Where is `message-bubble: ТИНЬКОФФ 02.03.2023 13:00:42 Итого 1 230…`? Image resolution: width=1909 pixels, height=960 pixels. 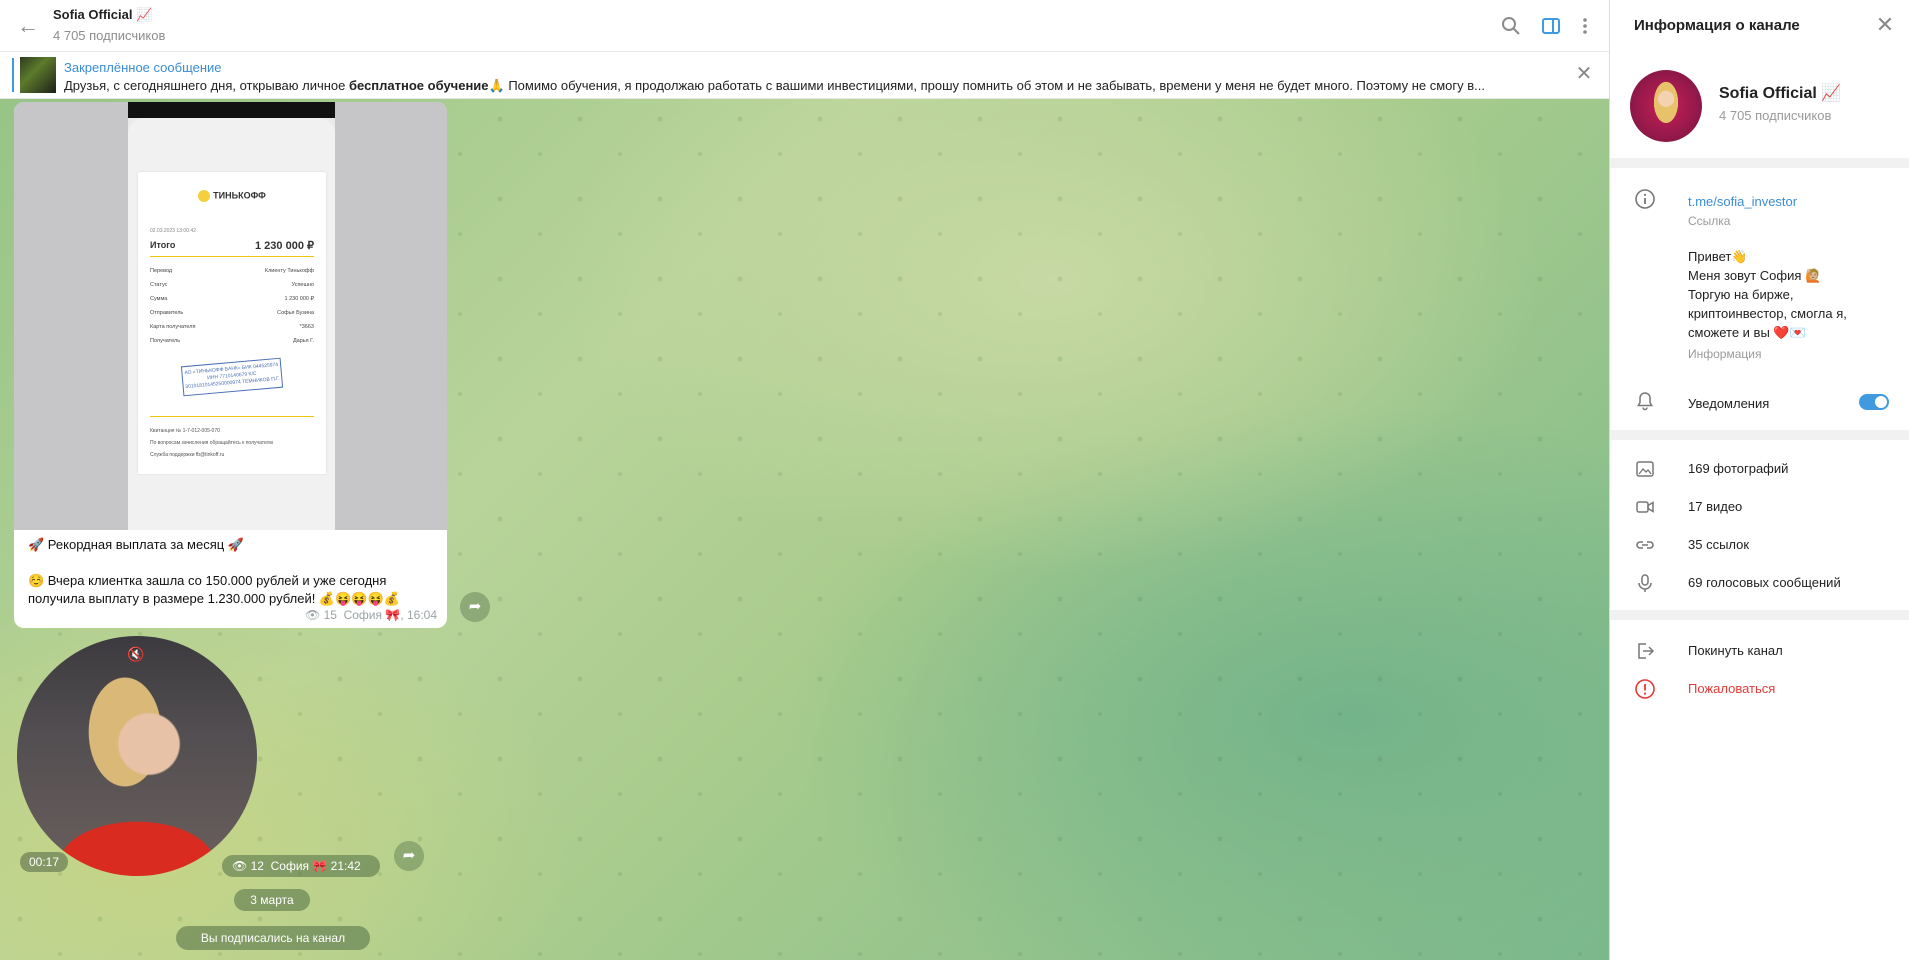 message-bubble: ТИНЬКОФФ 02.03.2023 13:00:42 Итого 1 230… is located at coordinates (230, 365).